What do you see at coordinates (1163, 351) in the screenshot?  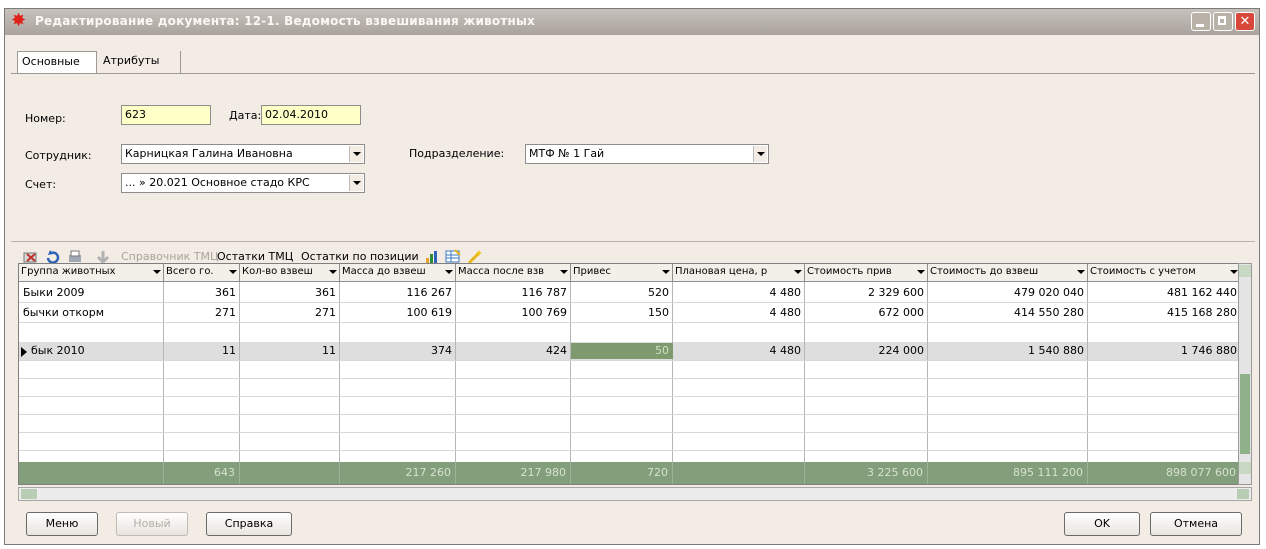 I see `cell-cost-with: 1 746 880` at bounding box center [1163, 351].